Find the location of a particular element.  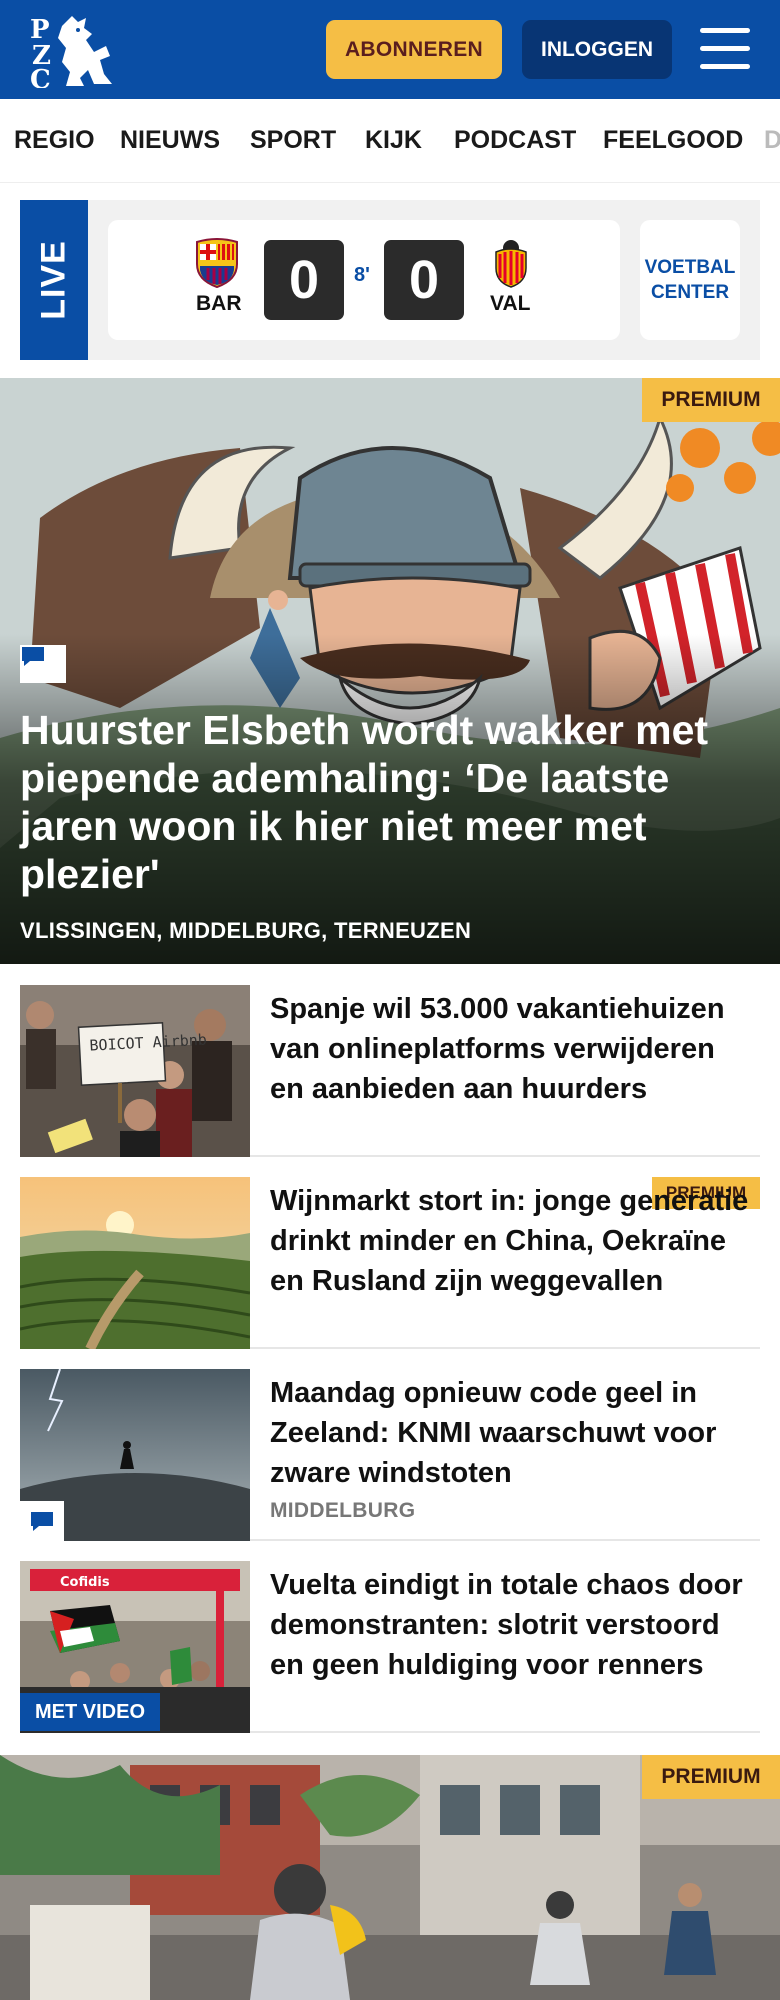

nav-item-kijk: KIJK is located at coordinates (393, 140).